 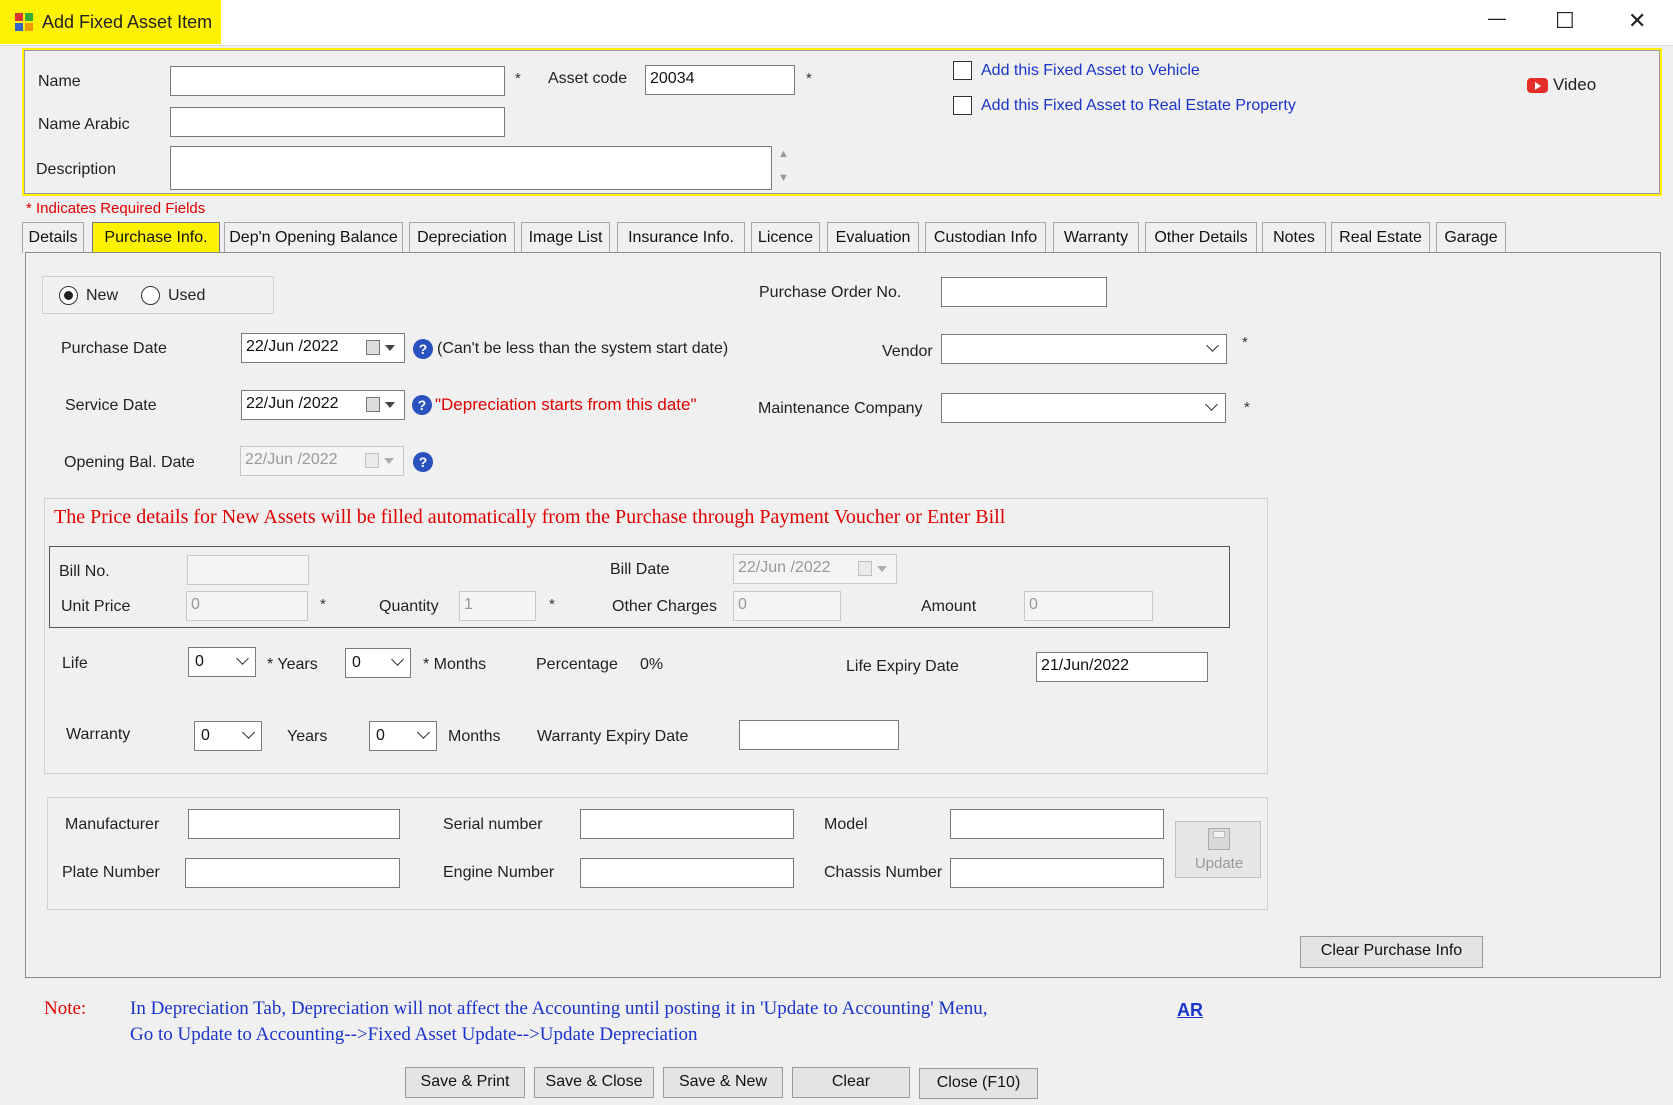 I want to click on other-charges-label: Other Charges, so click(x=664, y=606).